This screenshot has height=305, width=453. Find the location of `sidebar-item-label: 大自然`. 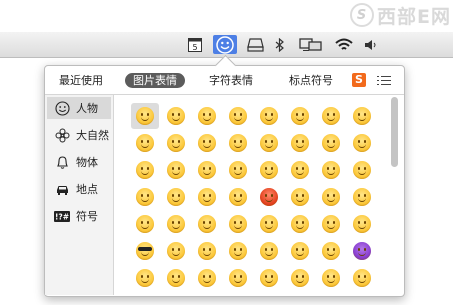

sidebar-item-label: 大自然 is located at coordinates (92, 135).